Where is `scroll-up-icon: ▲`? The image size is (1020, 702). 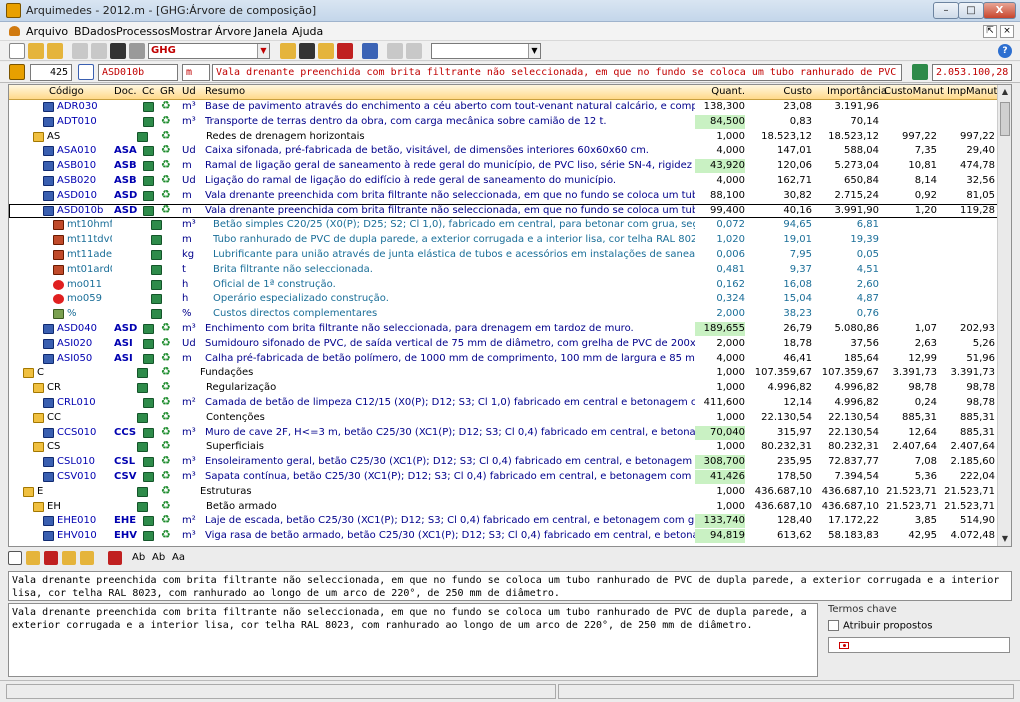
scroll-up-icon: ▲ is located at coordinates (1004, 92).